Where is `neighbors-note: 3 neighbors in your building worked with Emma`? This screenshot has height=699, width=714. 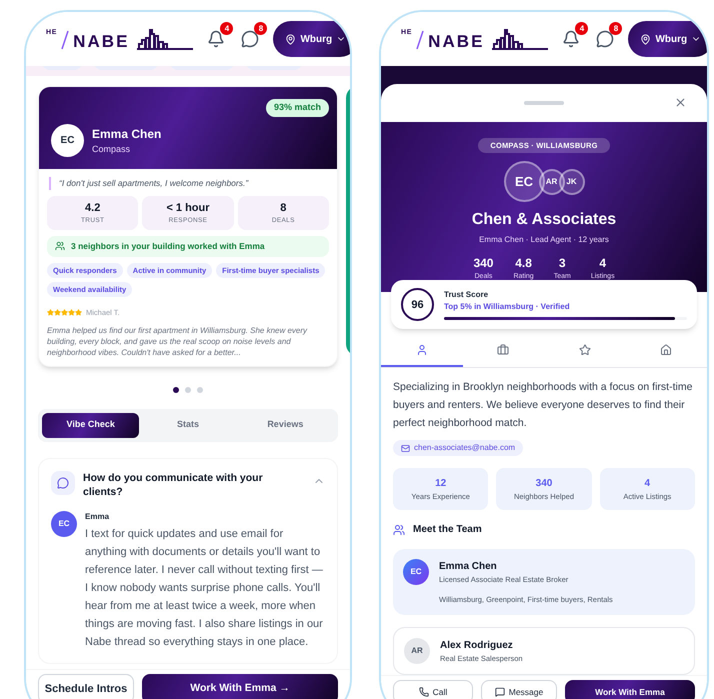 neighbors-note: 3 neighbors in your building worked with Emma is located at coordinates (188, 246).